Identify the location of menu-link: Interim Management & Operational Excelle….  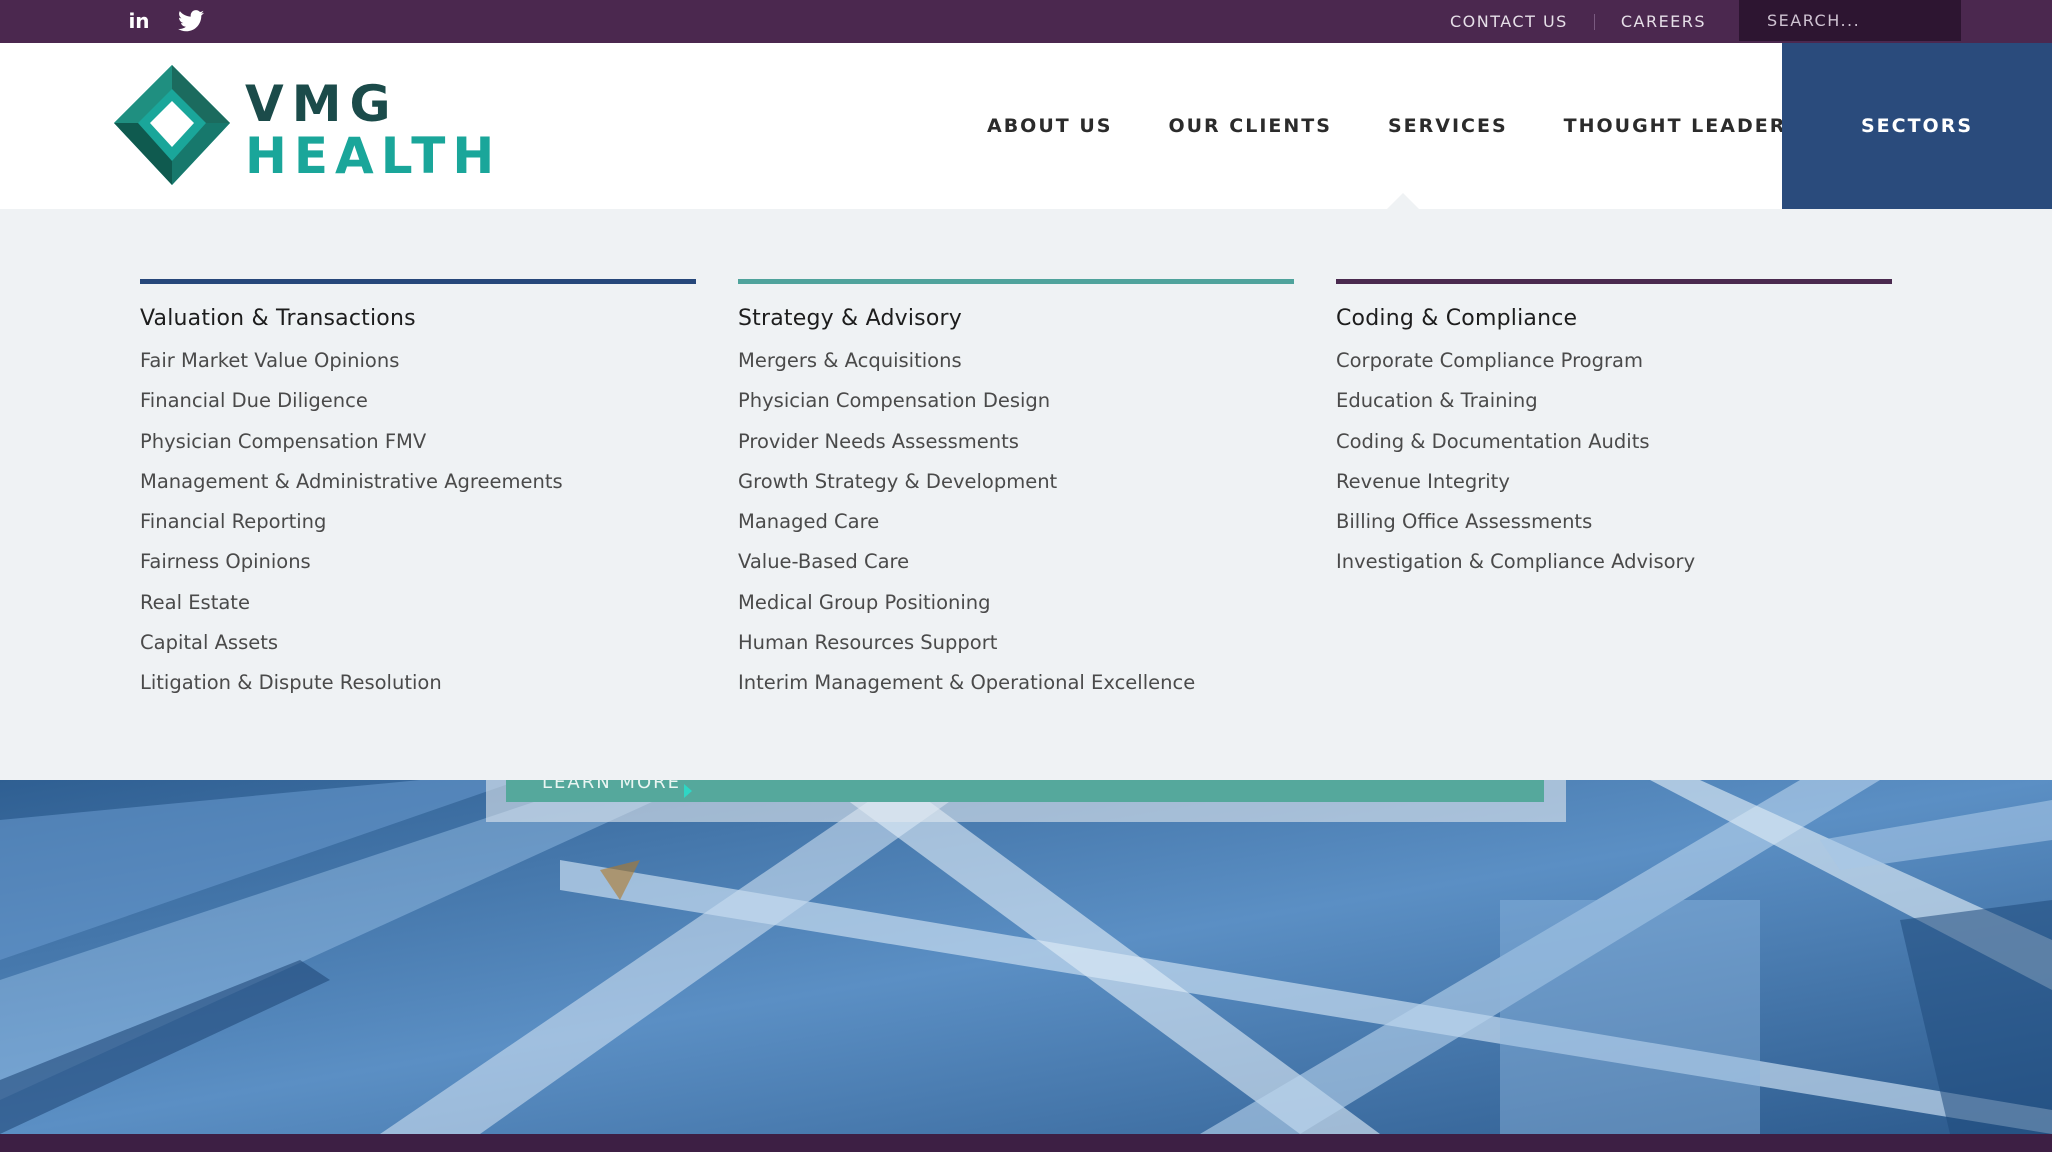
(1016, 683).